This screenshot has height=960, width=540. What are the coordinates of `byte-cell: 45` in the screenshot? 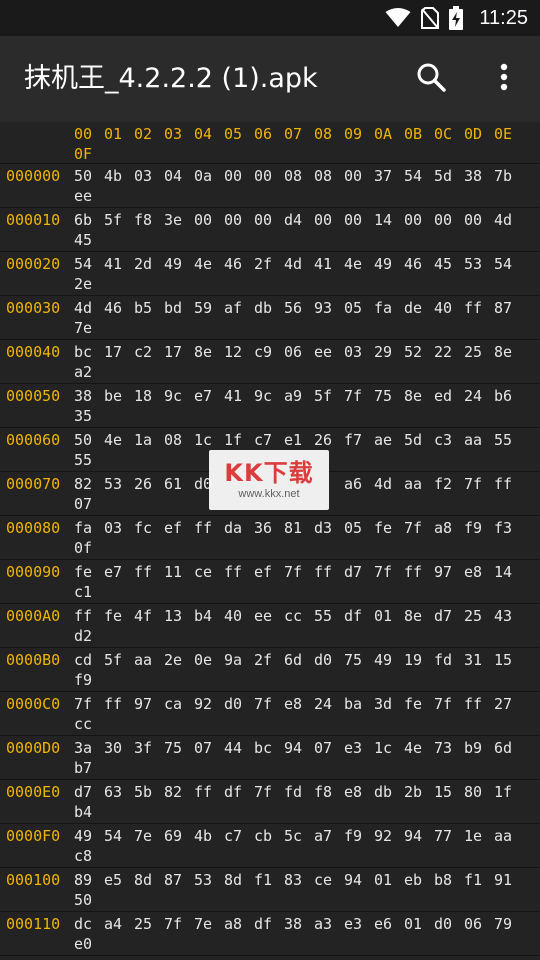 It's located at (89, 240).